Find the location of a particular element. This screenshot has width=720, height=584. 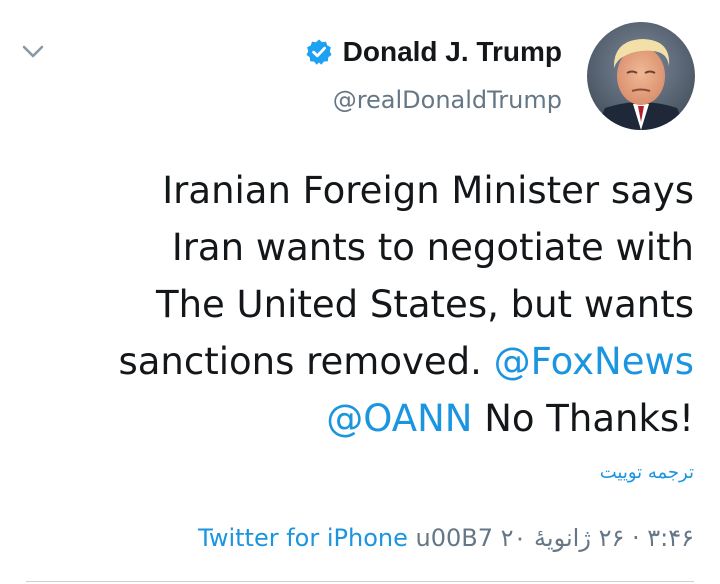

tweet-line: Iran wants to negotiate with is located at coordinates (374, 247).